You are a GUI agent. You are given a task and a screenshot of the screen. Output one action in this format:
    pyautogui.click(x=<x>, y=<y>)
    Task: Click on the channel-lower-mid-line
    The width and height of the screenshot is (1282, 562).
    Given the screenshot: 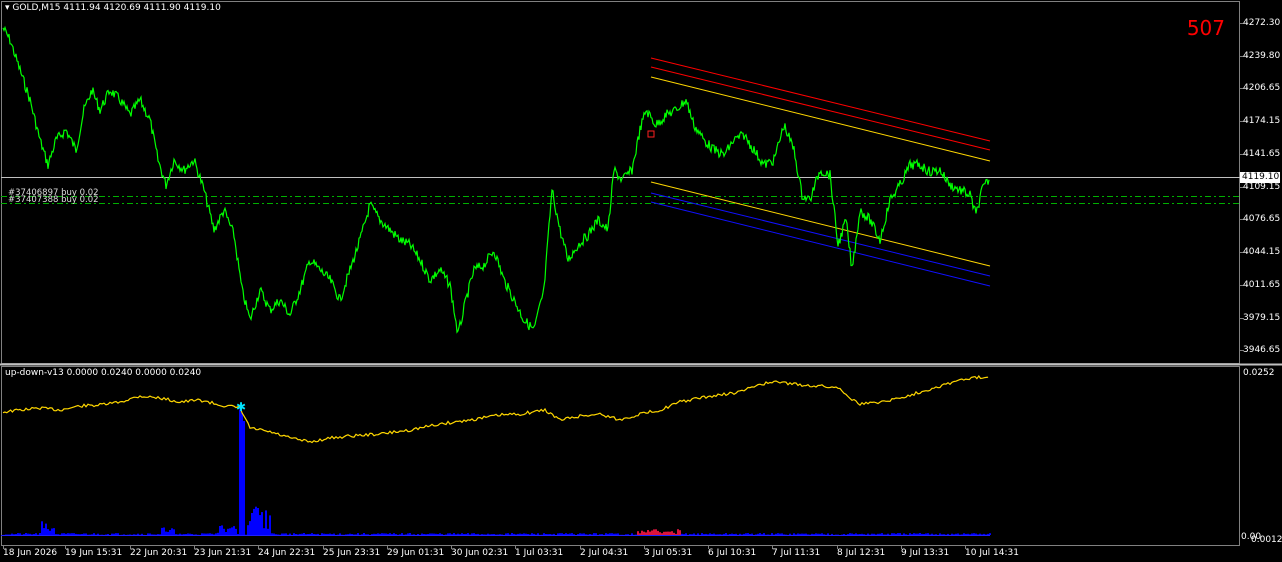 What is the action you would take?
    pyautogui.click(x=820, y=224)
    